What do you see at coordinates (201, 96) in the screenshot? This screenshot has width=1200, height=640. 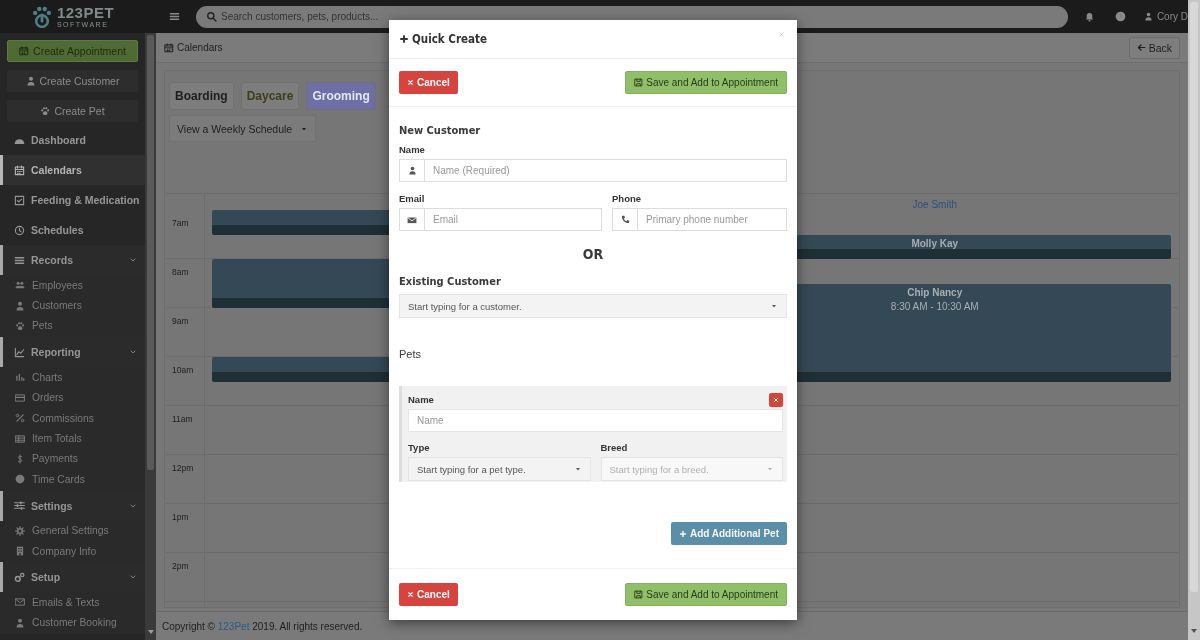 I see `calendar-tab: Boarding` at bounding box center [201, 96].